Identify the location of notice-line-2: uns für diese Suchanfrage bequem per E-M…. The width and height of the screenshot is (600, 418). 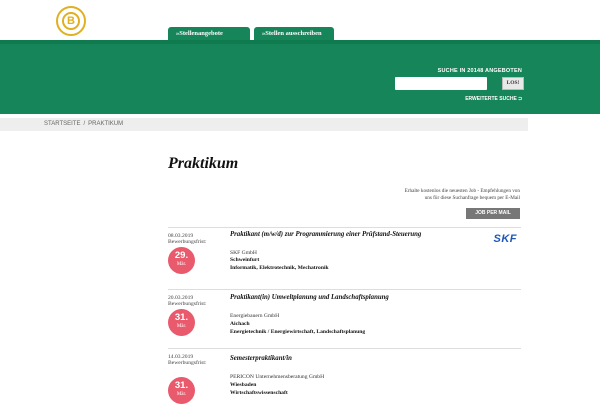
(472, 198).